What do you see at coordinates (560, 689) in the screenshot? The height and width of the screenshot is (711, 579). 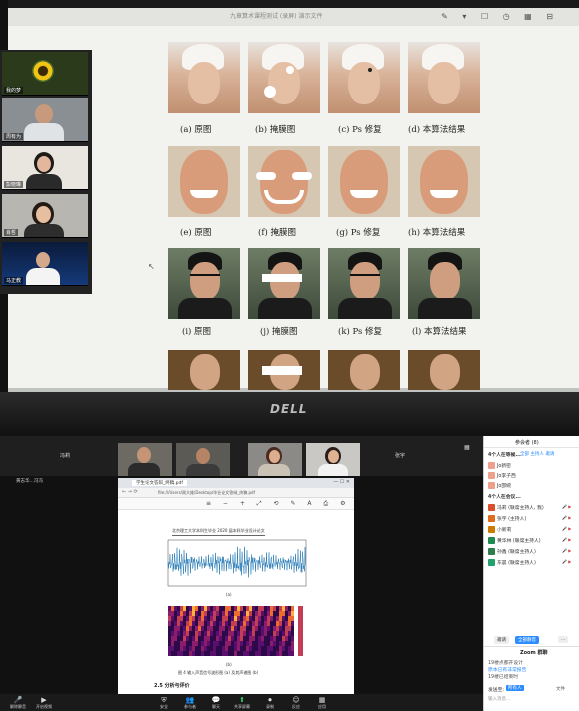 I see `file-button: 文件` at bounding box center [560, 689].